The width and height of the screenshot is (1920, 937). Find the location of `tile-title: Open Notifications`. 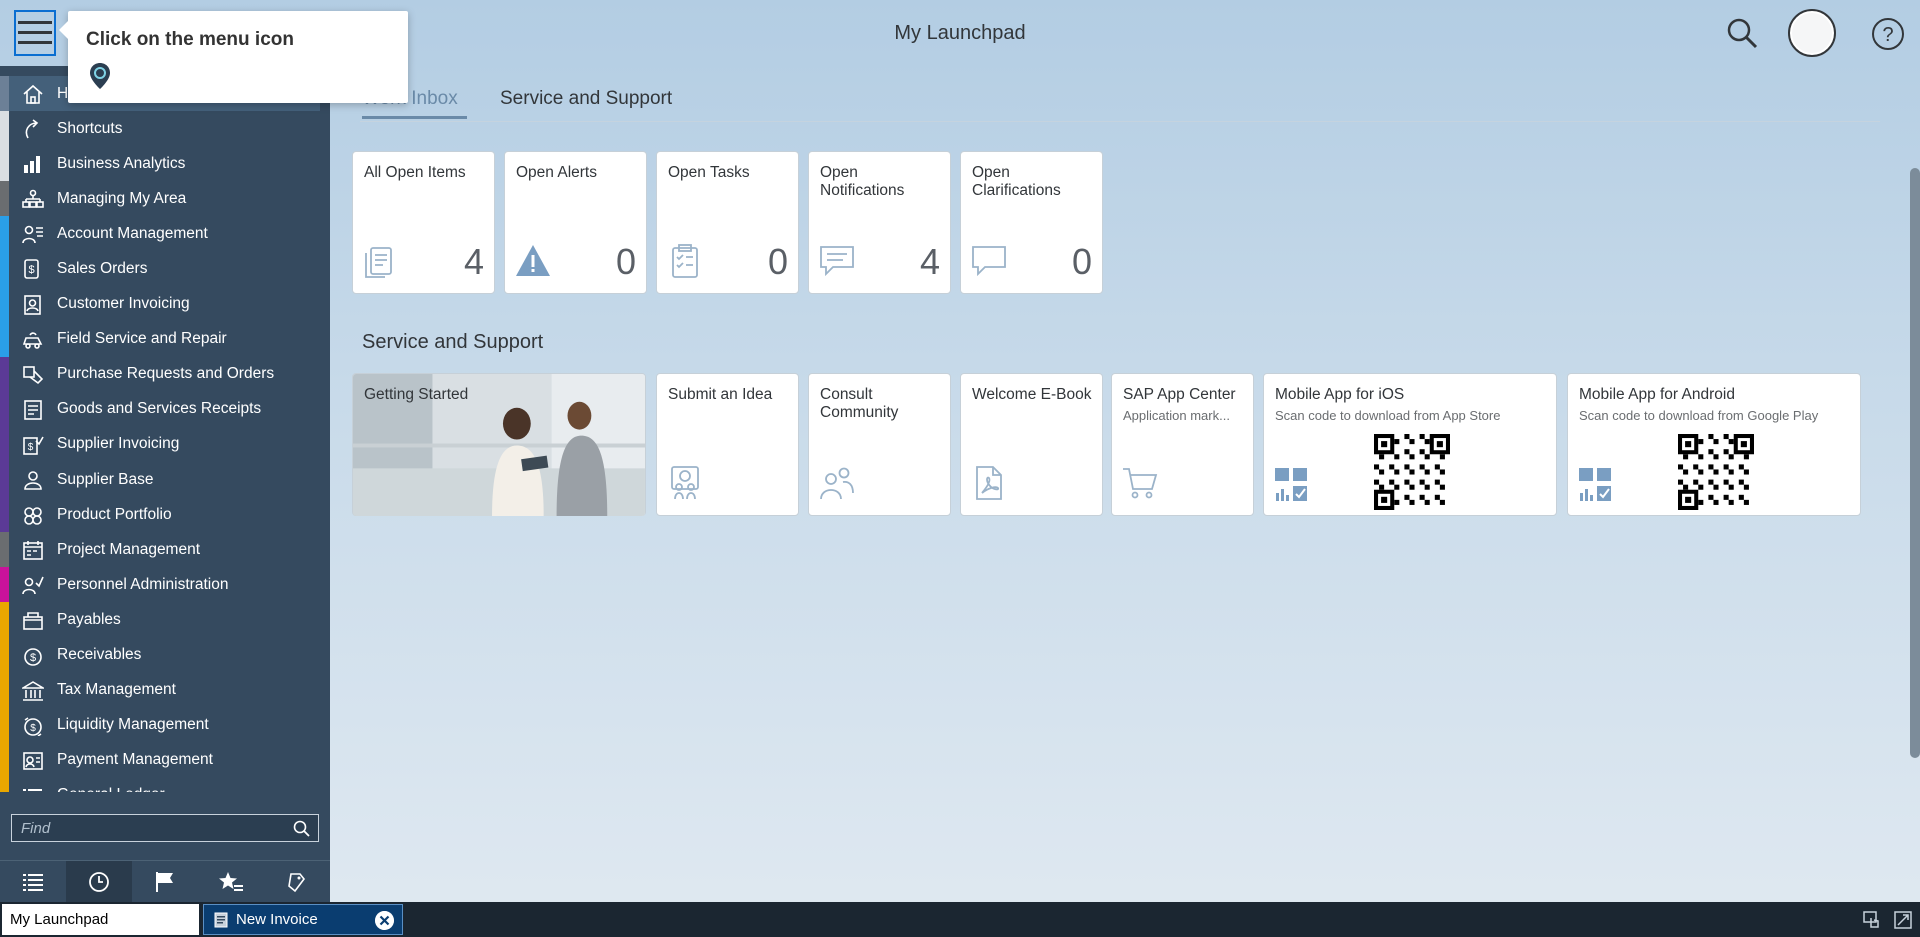

tile-title: Open Notifications is located at coordinates (862, 181).